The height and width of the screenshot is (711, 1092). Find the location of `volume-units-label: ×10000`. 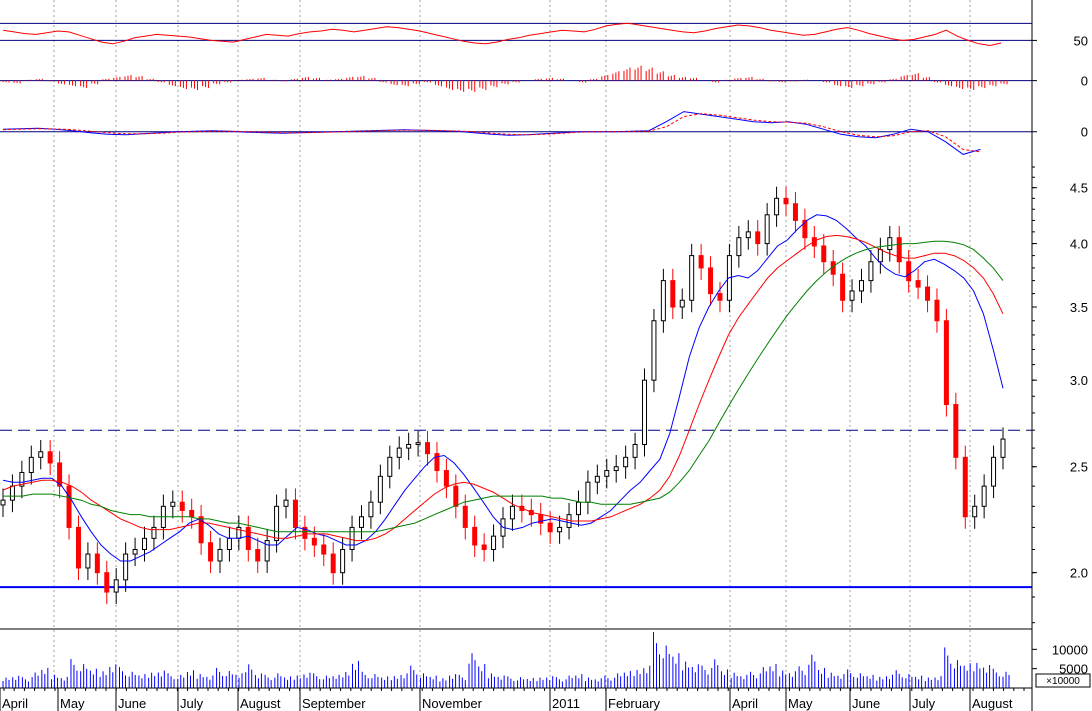

volume-units-label: ×10000 is located at coordinates (1063, 681).